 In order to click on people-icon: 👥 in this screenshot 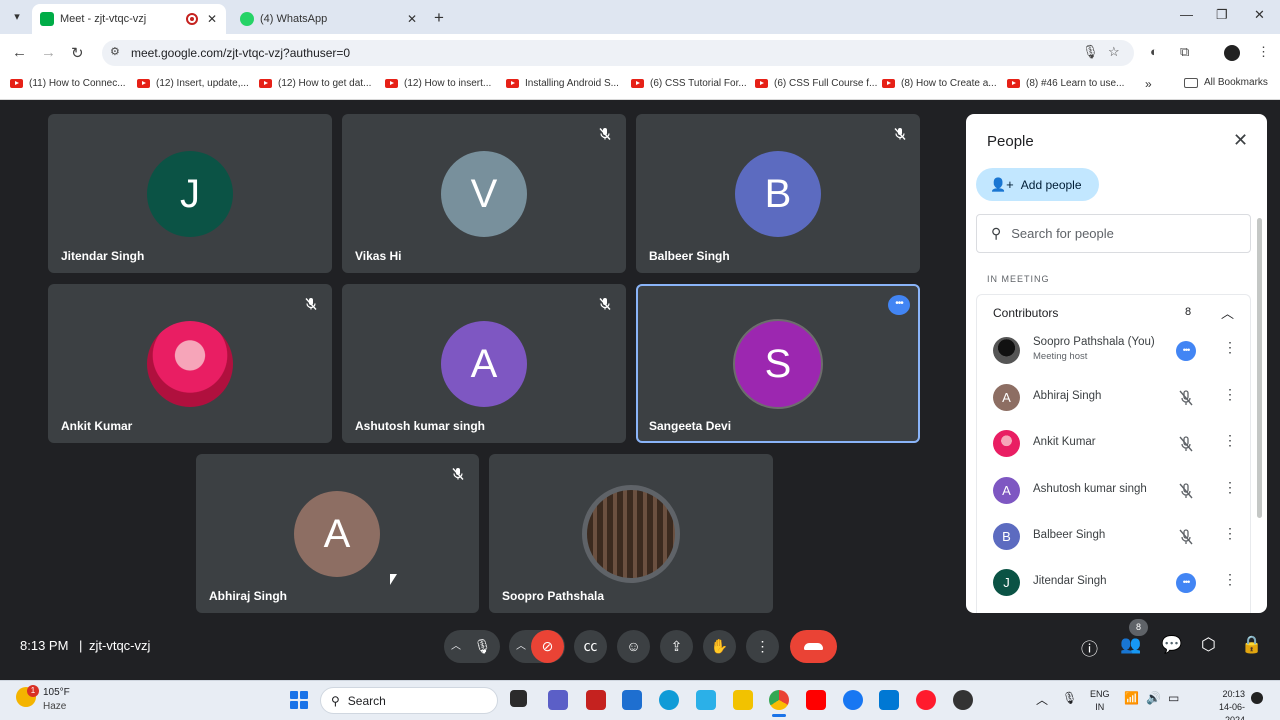, I will do `click(1130, 645)`.